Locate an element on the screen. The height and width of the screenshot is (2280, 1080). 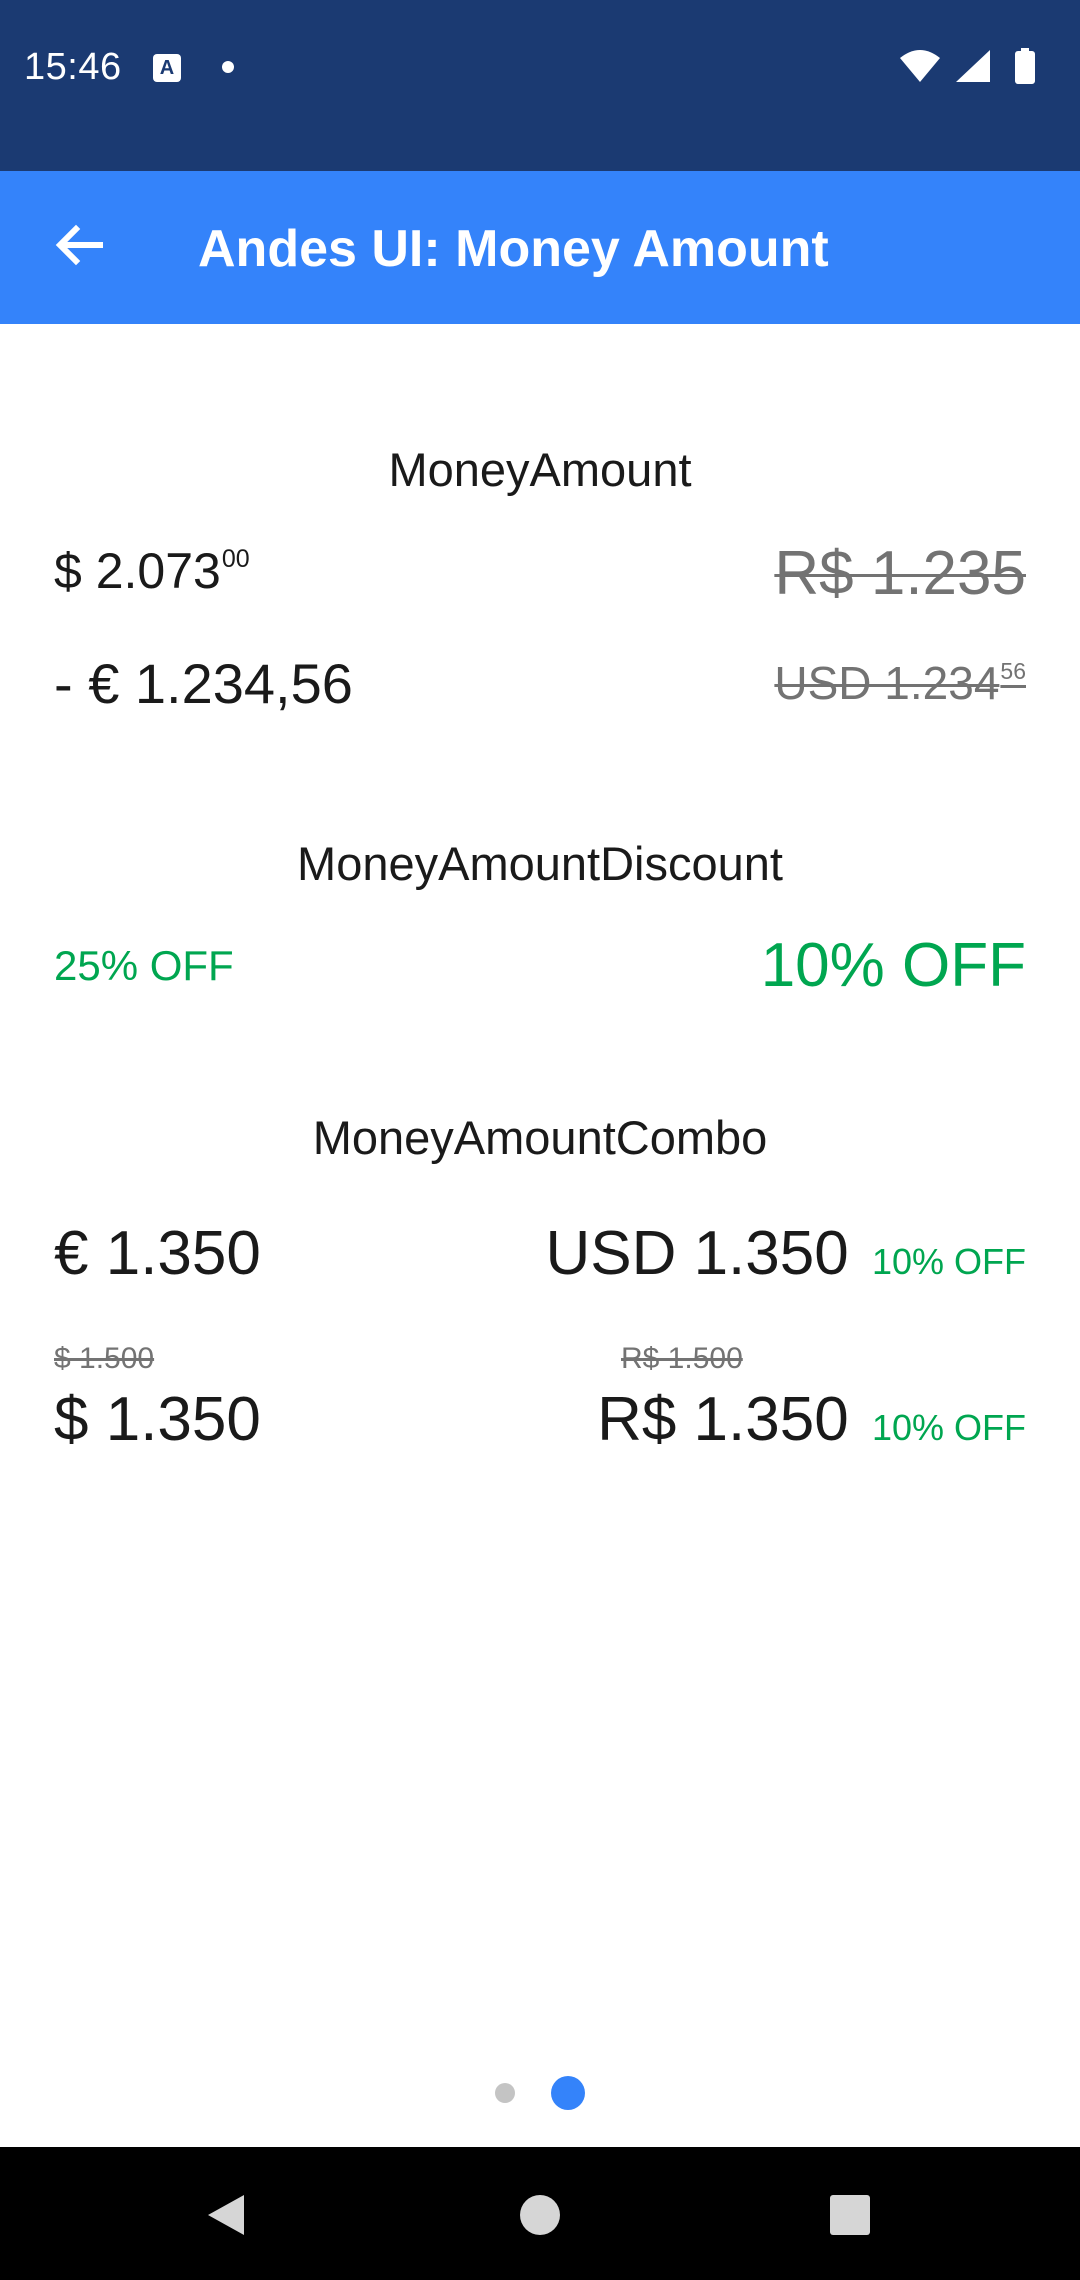
nav-back-icon is located at coordinates (226, 2215).